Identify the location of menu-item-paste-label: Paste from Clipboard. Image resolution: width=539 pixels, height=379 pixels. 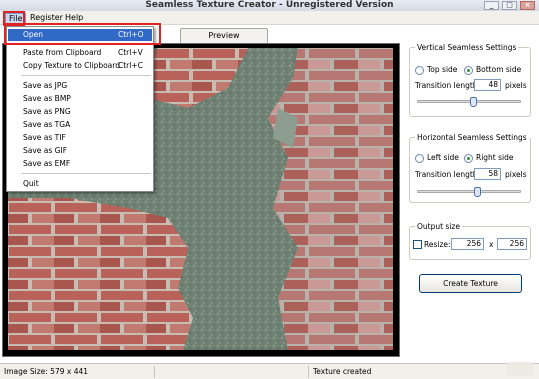
(62, 52).